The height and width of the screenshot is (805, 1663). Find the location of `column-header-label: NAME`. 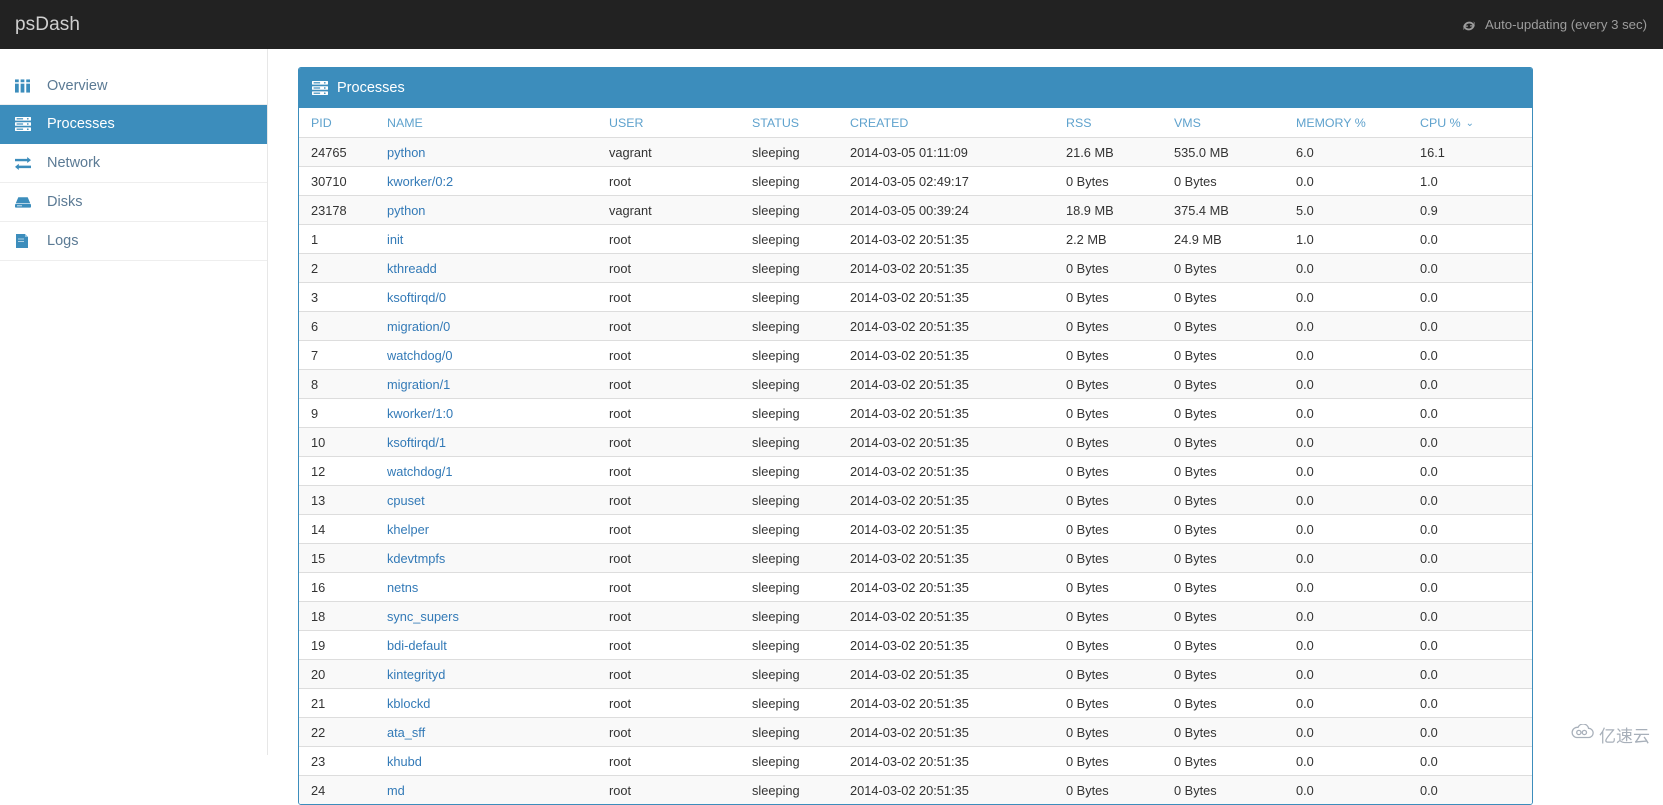

column-header-label: NAME is located at coordinates (405, 123).